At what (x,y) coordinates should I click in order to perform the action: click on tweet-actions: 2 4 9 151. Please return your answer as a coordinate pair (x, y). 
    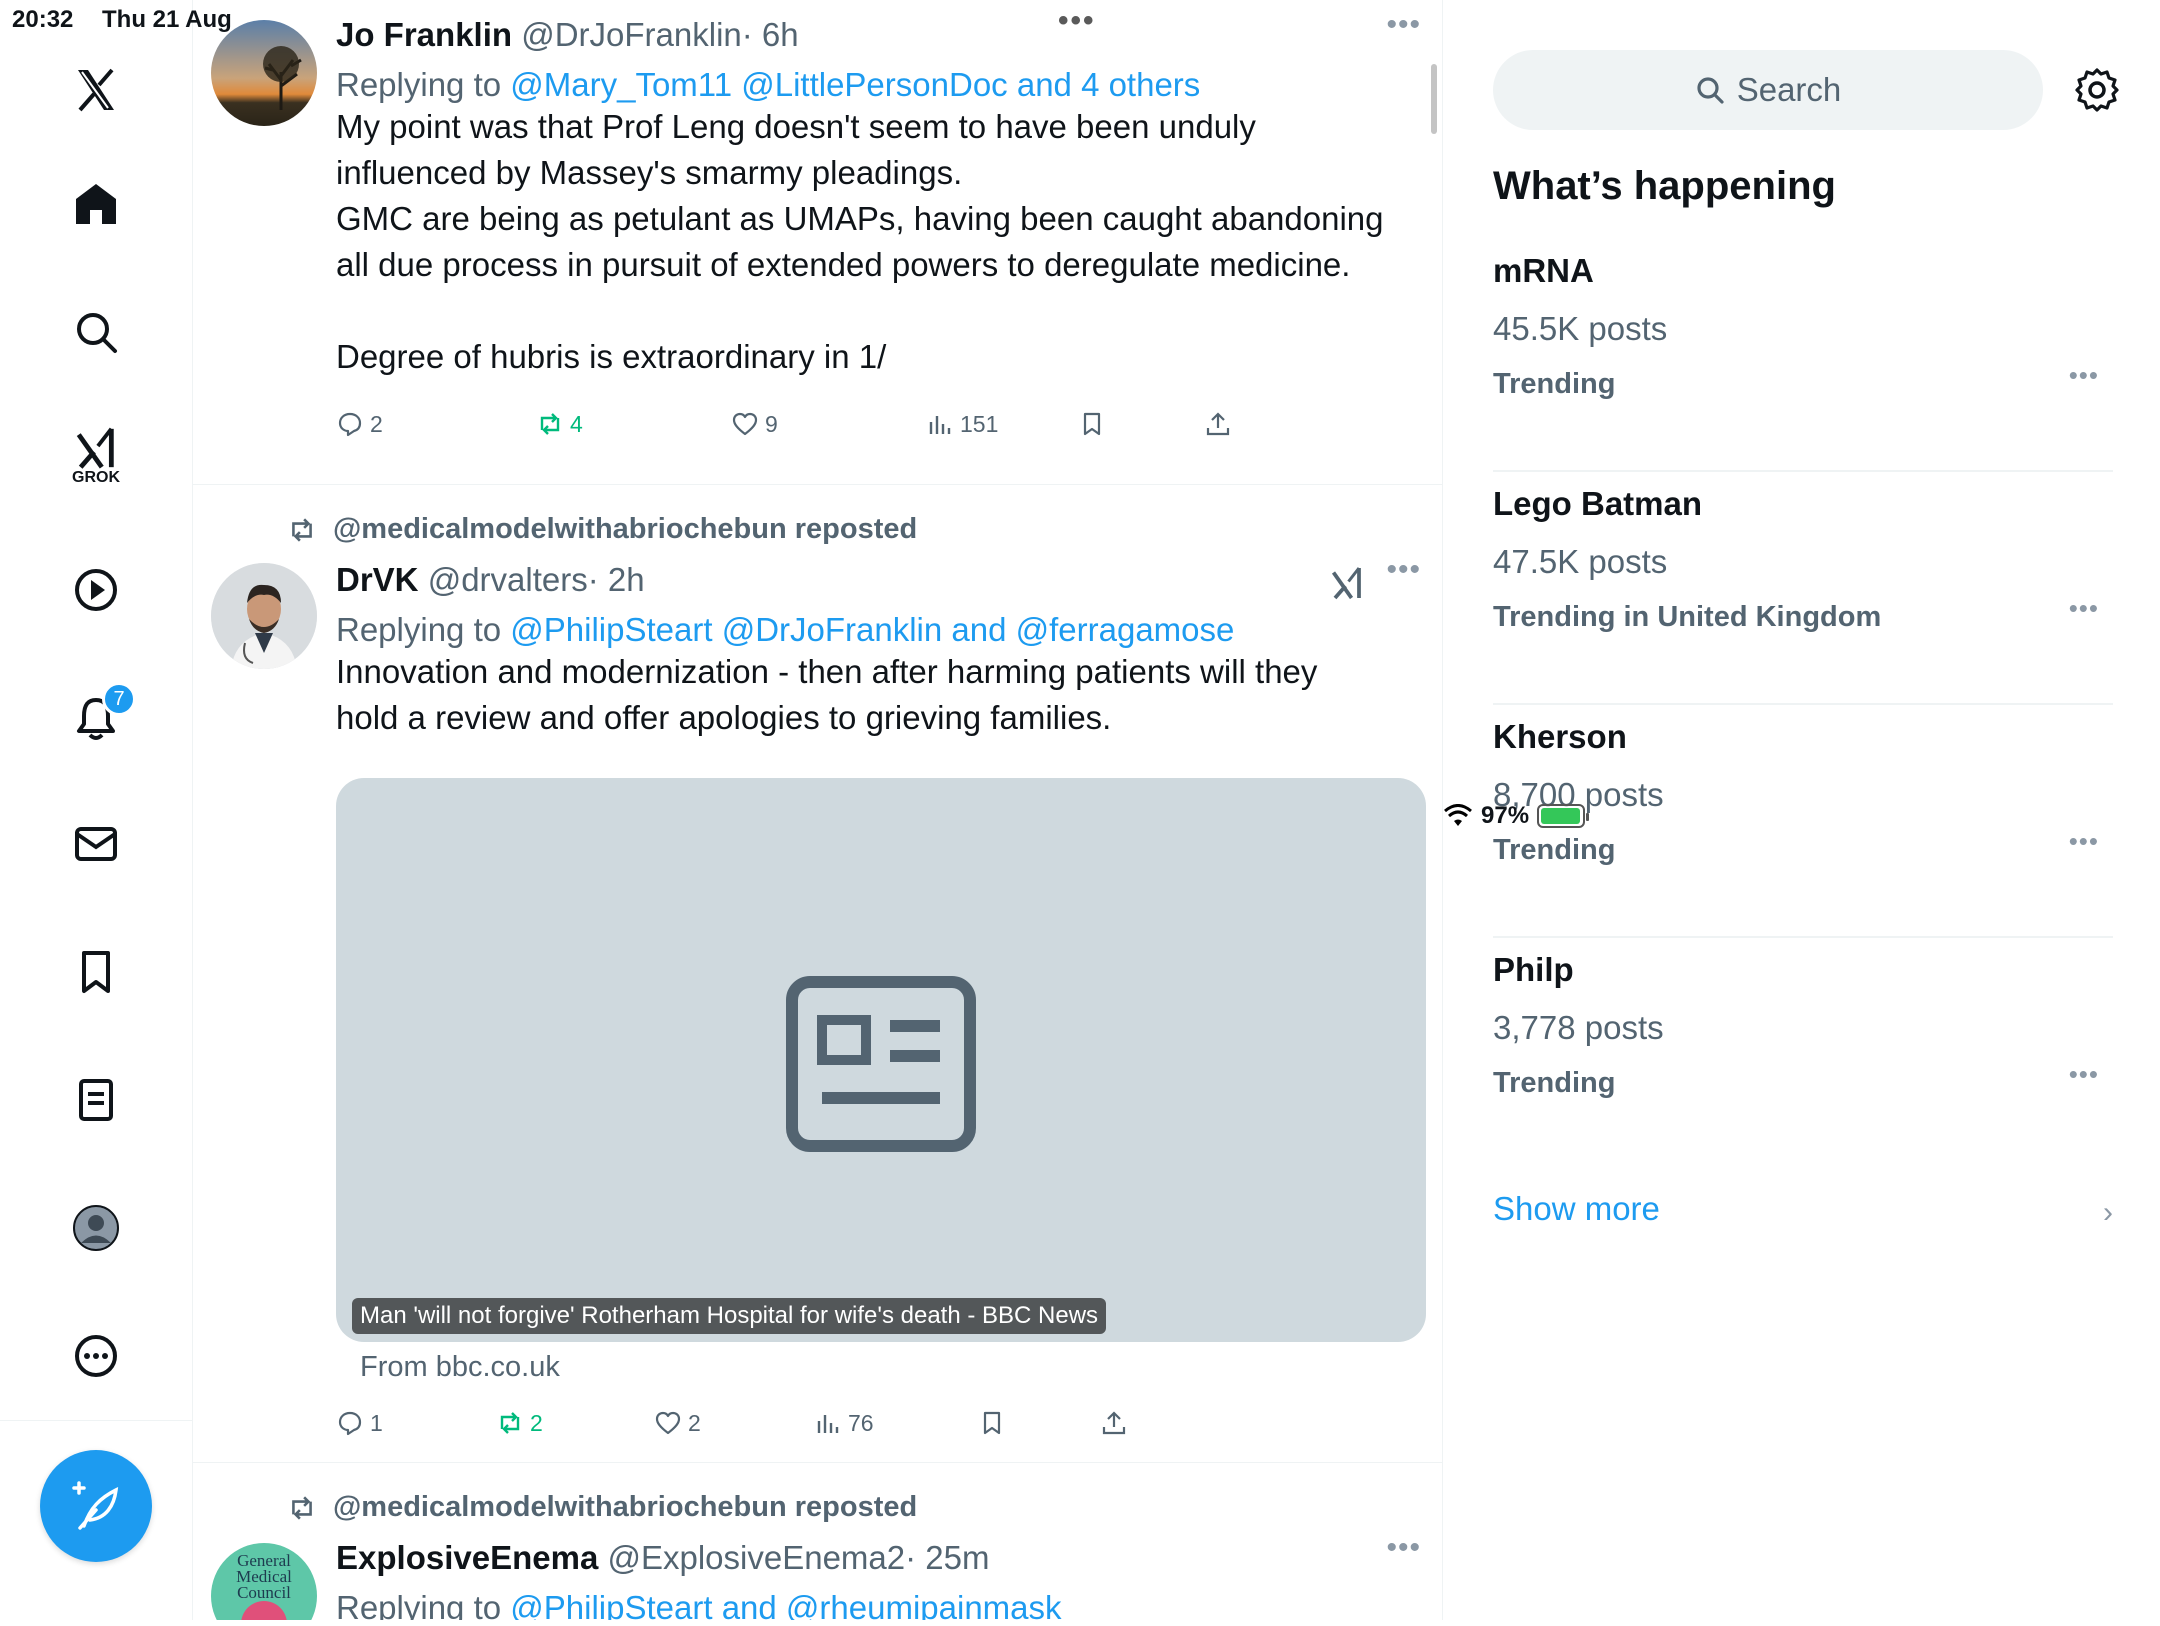
    Looking at the image, I should click on (836, 430).